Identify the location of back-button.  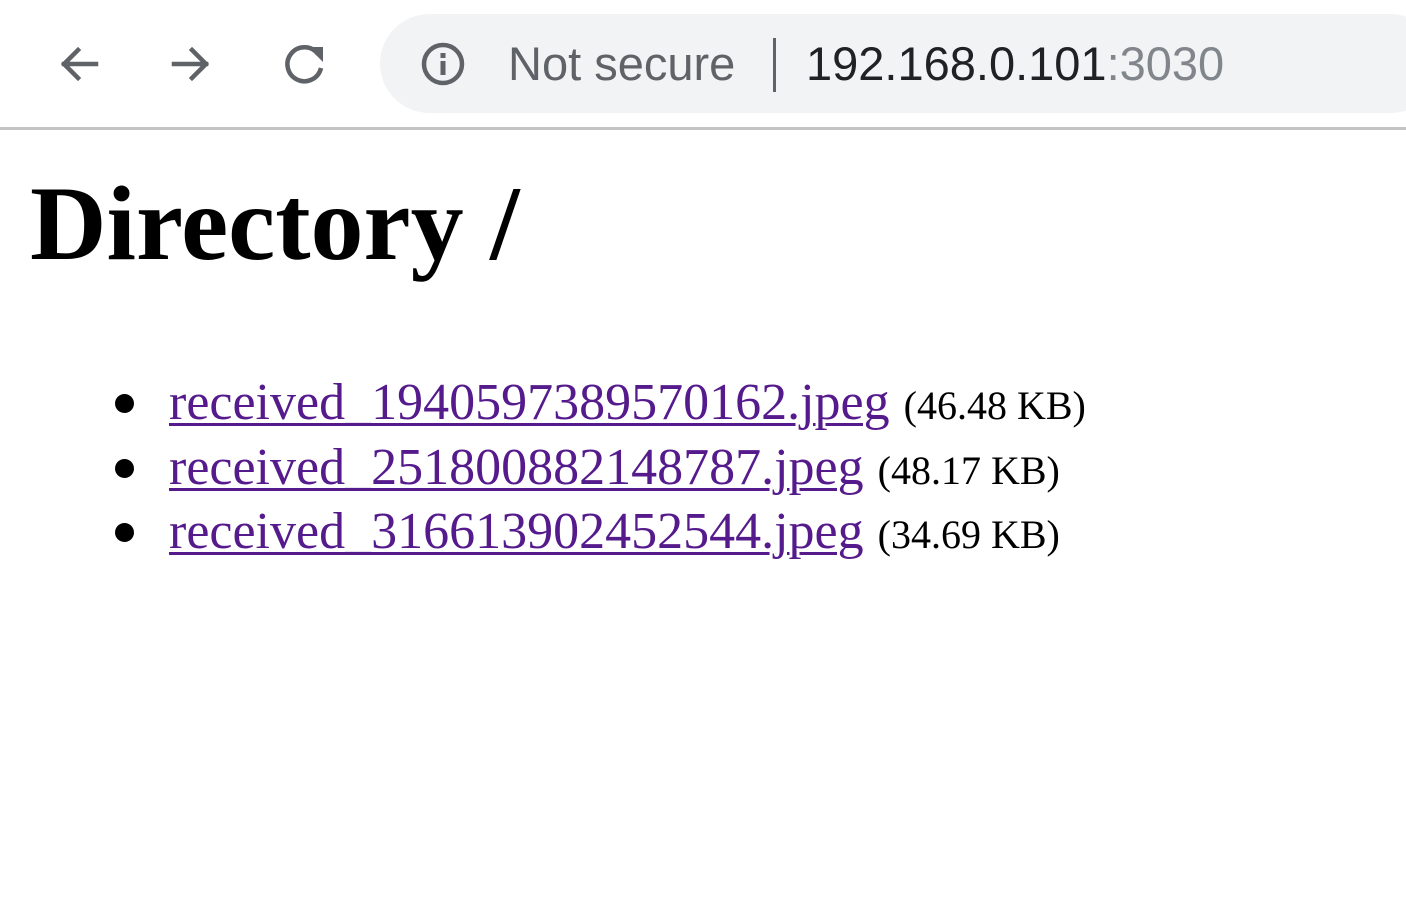
(79, 64).